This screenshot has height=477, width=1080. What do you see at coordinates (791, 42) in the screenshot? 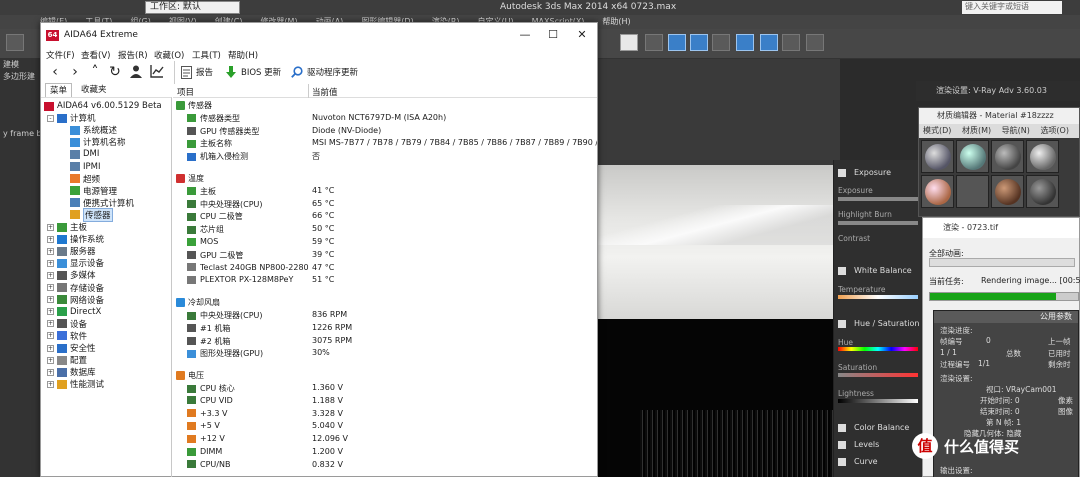
I see `teapot-icon` at bounding box center [791, 42].